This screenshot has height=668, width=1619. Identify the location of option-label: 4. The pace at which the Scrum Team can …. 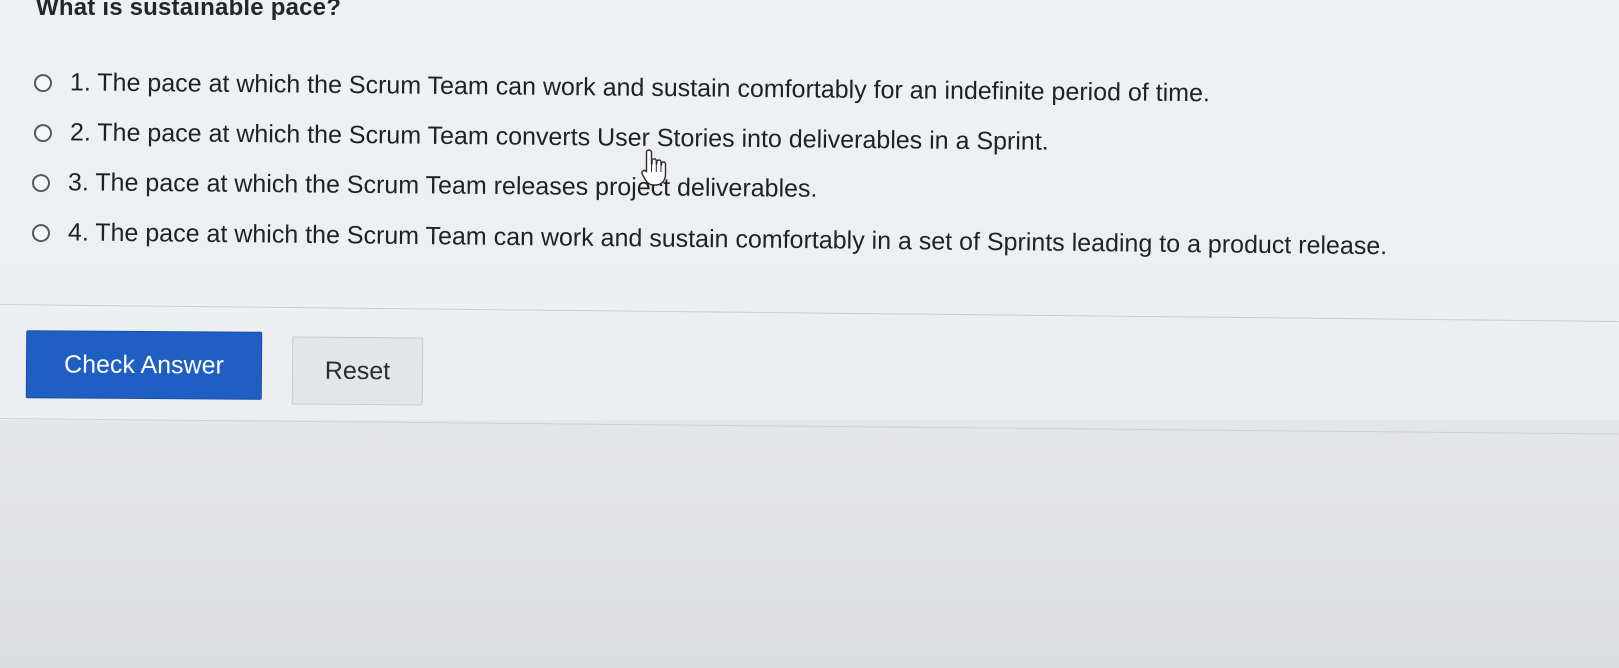
(727, 239).